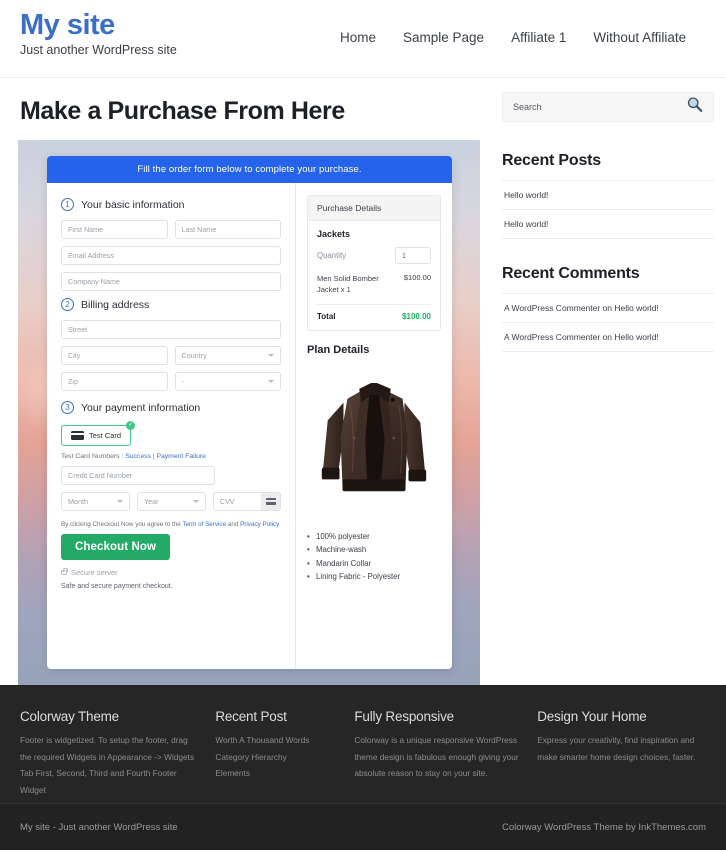 The image size is (726, 852). Describe the element at coordinates (114, 381) in the screenshot. I see `zip-input: Zip` at that location.